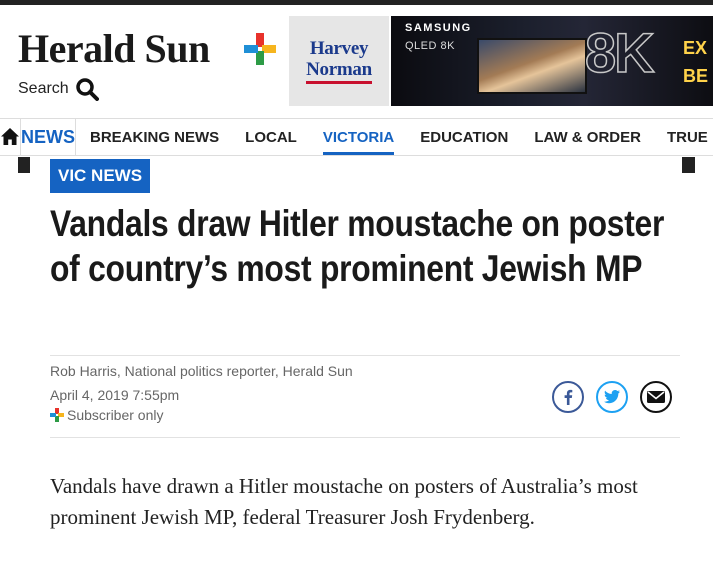  I want to click on tv-image, so click(532, 66).